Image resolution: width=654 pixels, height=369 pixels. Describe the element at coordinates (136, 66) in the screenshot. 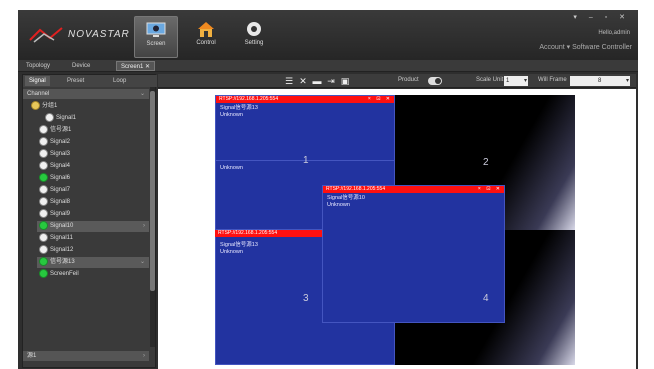

I see `tab-screen1: Screen1 ✕` at that location.